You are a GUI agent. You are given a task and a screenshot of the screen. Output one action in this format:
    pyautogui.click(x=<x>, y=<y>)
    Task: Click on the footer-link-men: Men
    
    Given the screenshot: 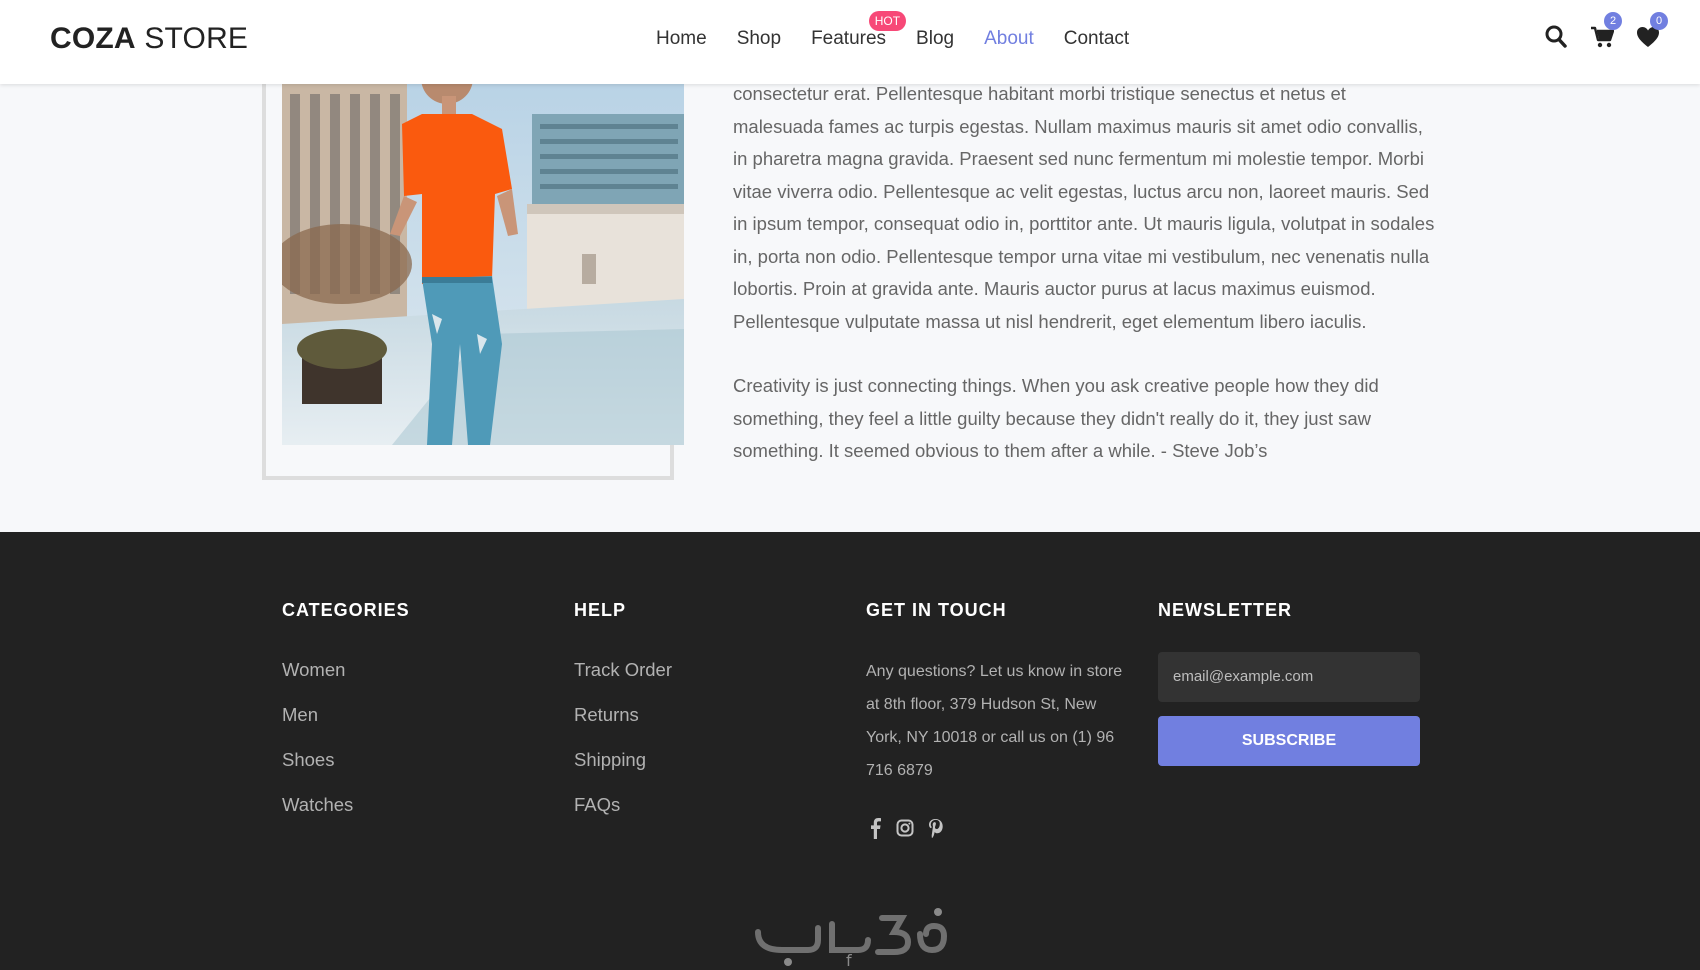 What is the action you would take?
    pyautogui.click(x=346, y=715)
    